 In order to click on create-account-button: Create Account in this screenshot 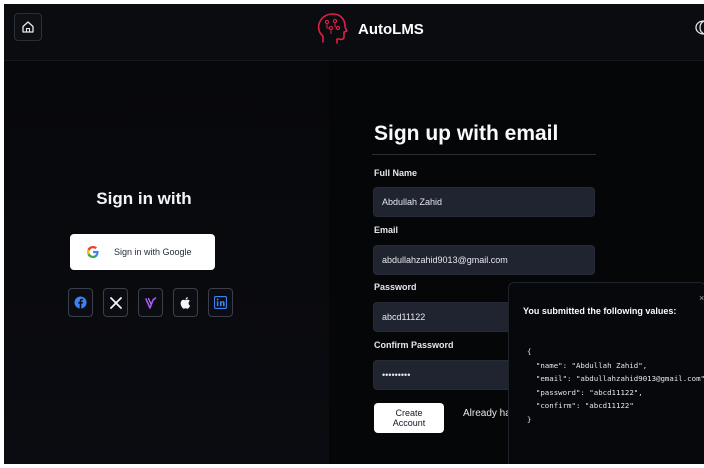, I will do `click(409, 418)`.